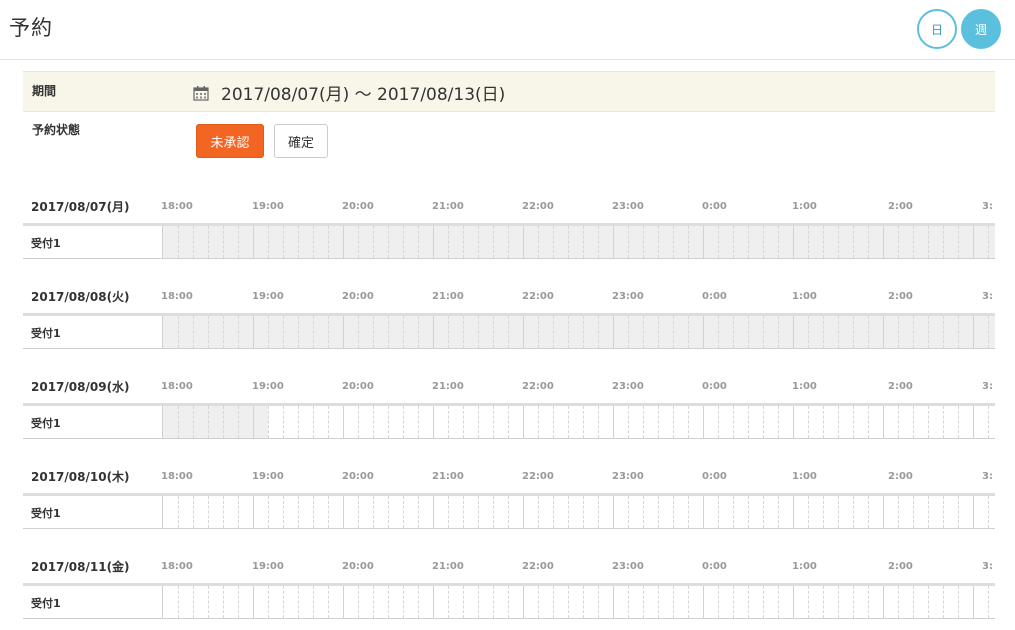  Describe the element at coordinates (268, 386) in the screenshot. I see `hour-label: 19:00` at that location.